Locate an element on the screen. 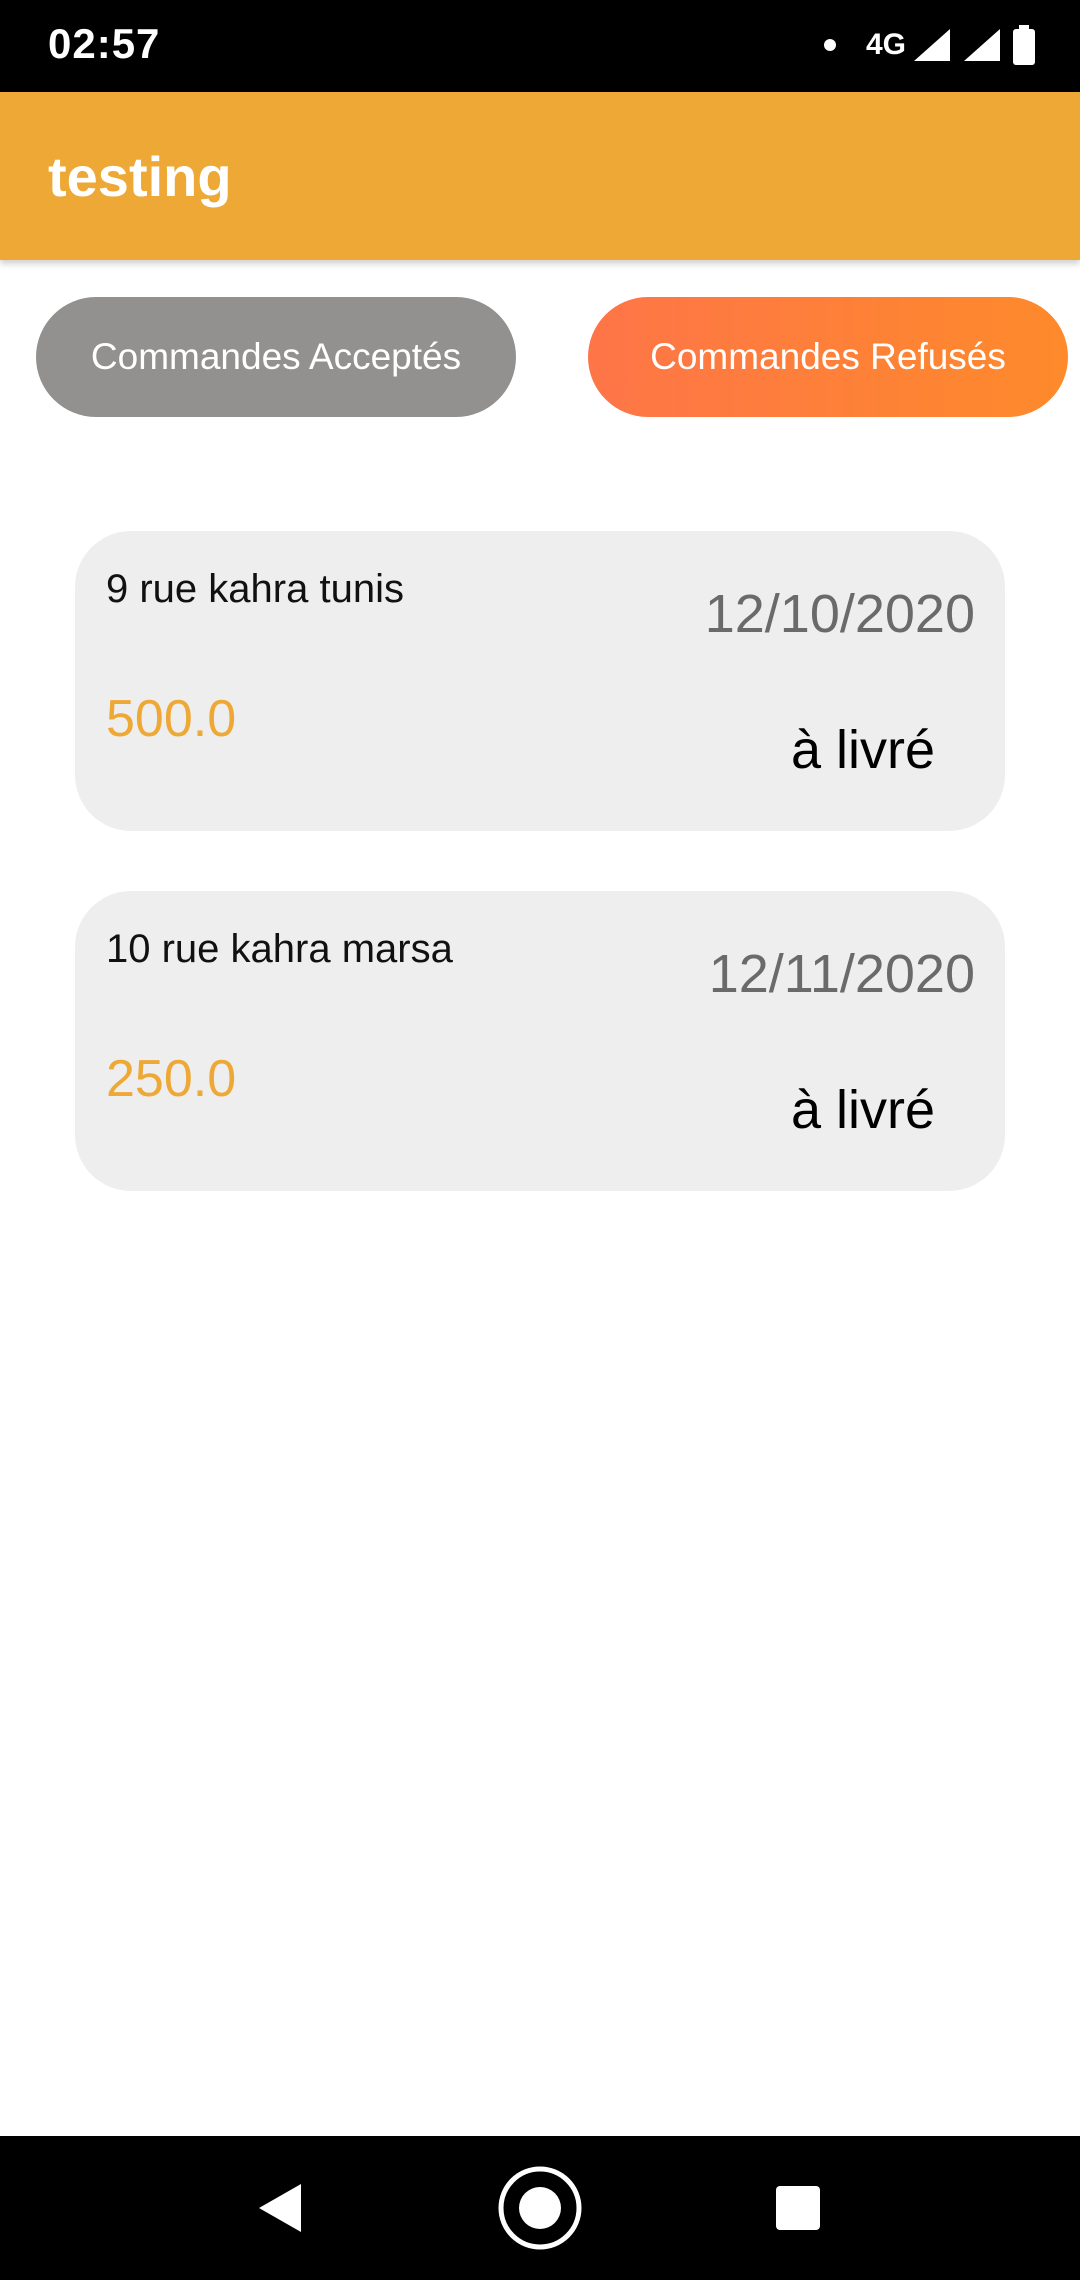 This screenshot has height=2280, width=1080. order-date: 12/11/2020 is located at coordinates (841, 974).